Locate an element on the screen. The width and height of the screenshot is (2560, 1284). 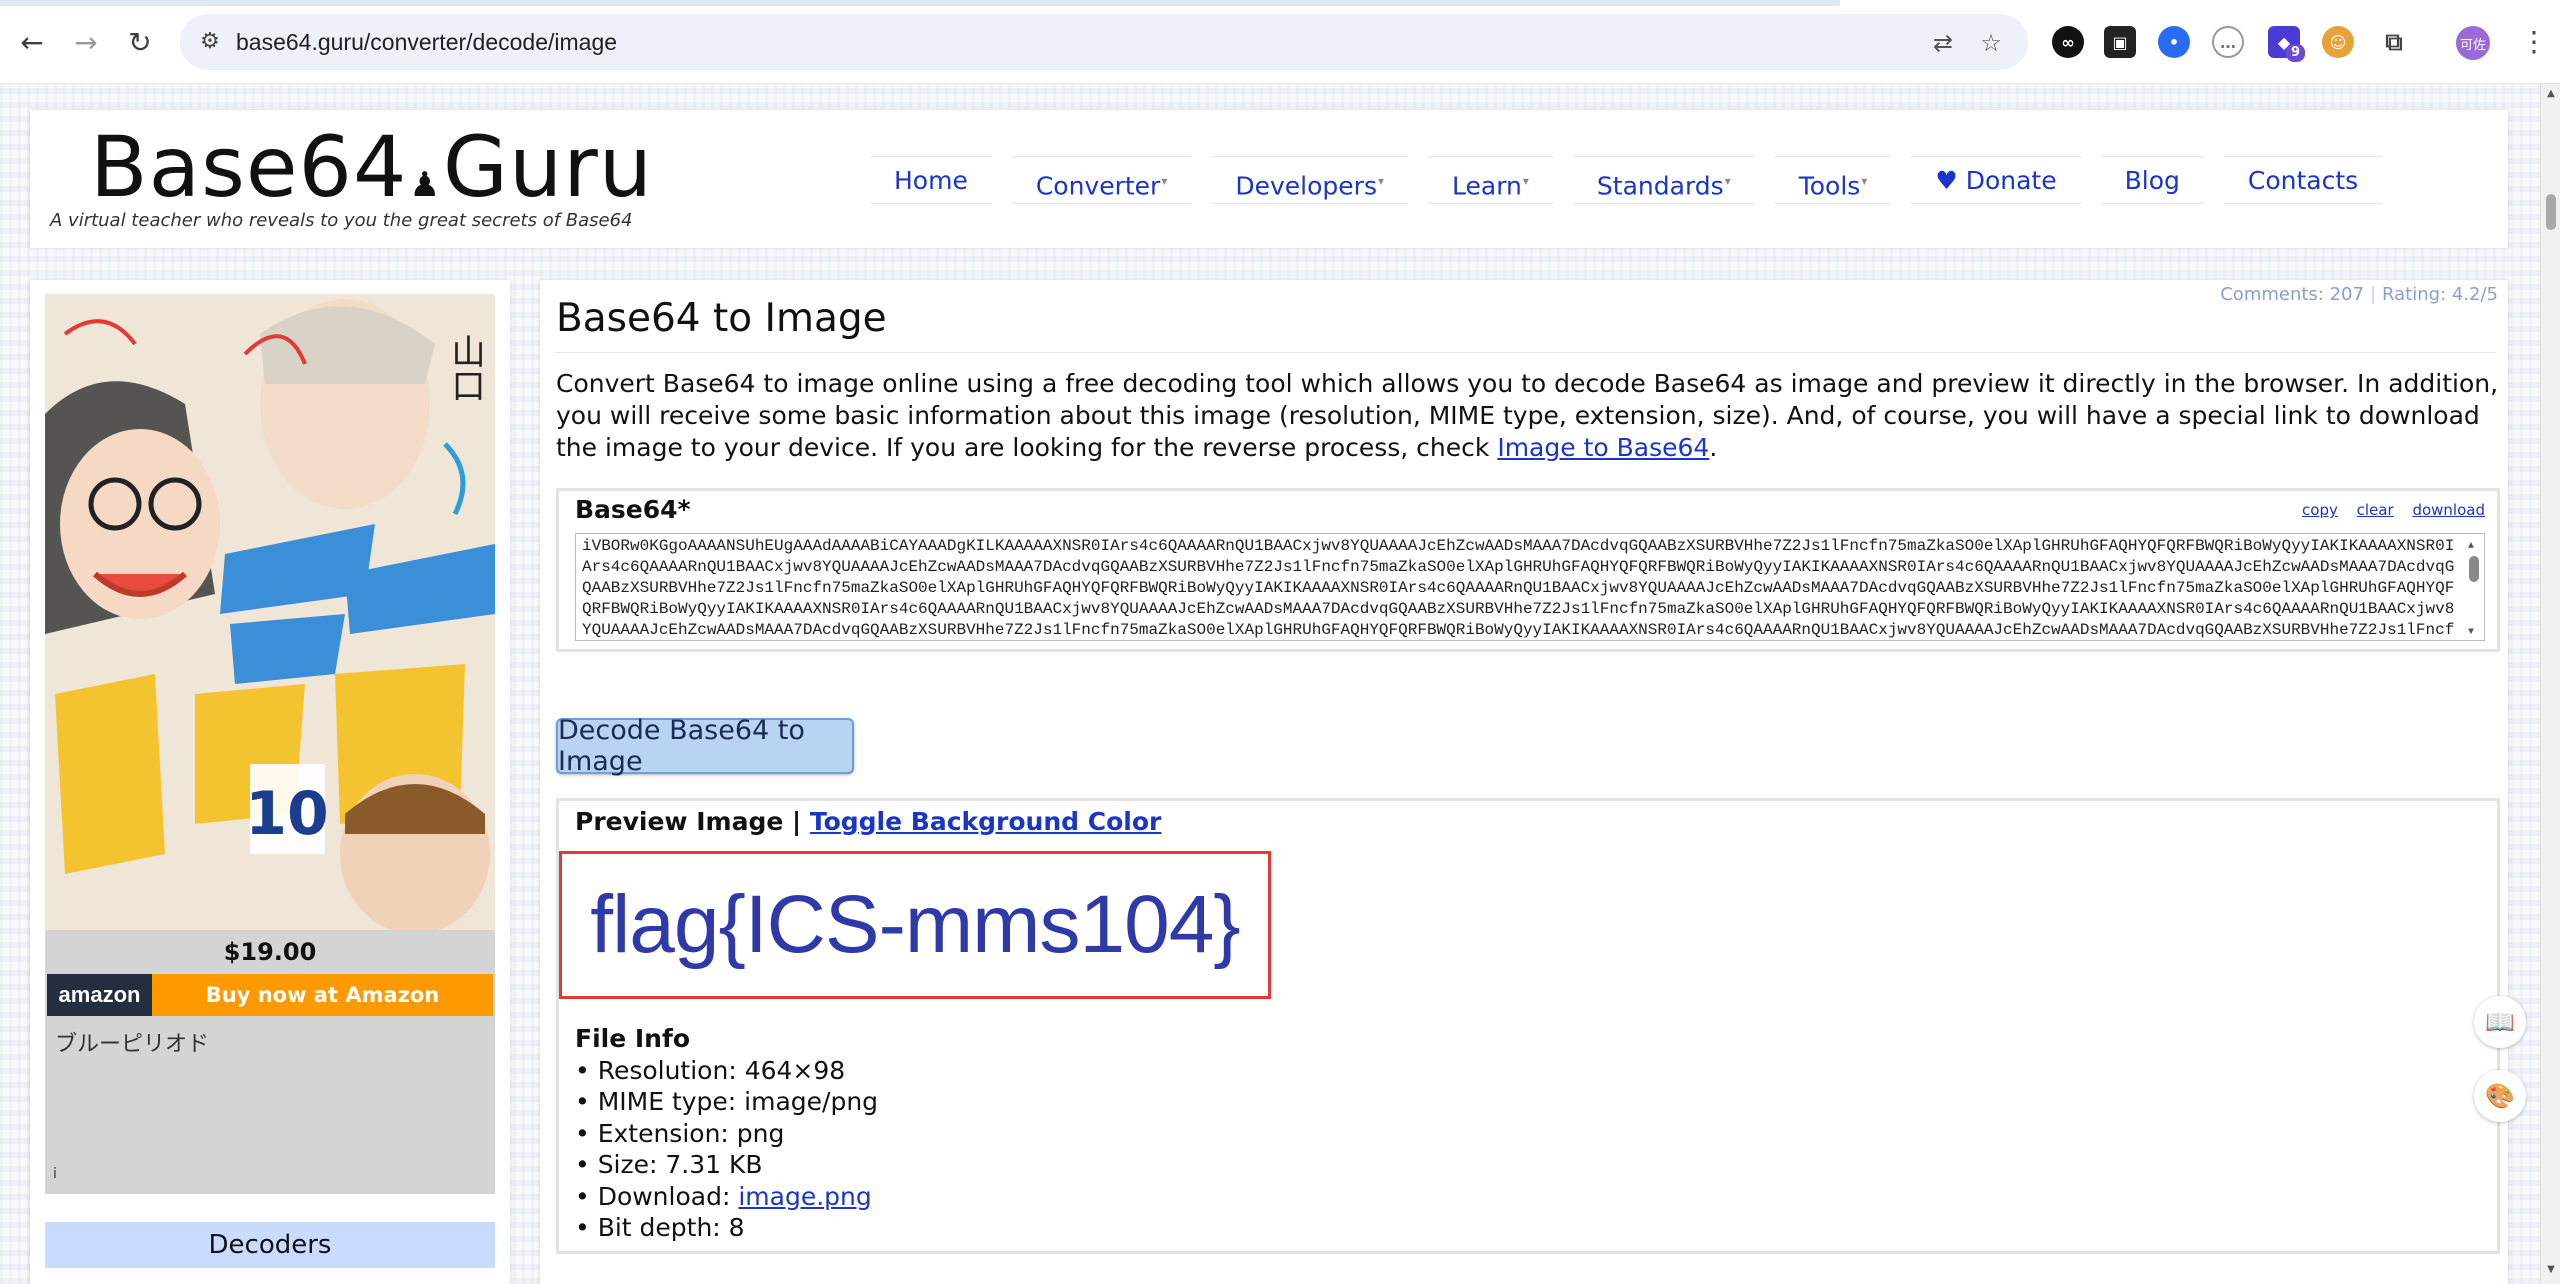
base64-label: Base64* is located at coordinates (633, 509).